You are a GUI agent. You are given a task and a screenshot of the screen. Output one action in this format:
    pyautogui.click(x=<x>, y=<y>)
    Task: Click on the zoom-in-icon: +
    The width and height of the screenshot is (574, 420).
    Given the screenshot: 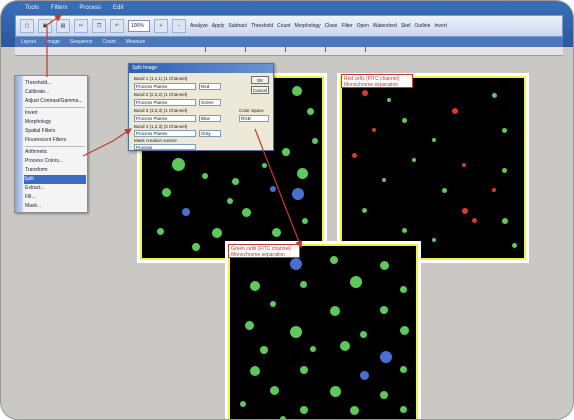 What is the action you would take?
    pyautogui.click(x=161, y=26)
    